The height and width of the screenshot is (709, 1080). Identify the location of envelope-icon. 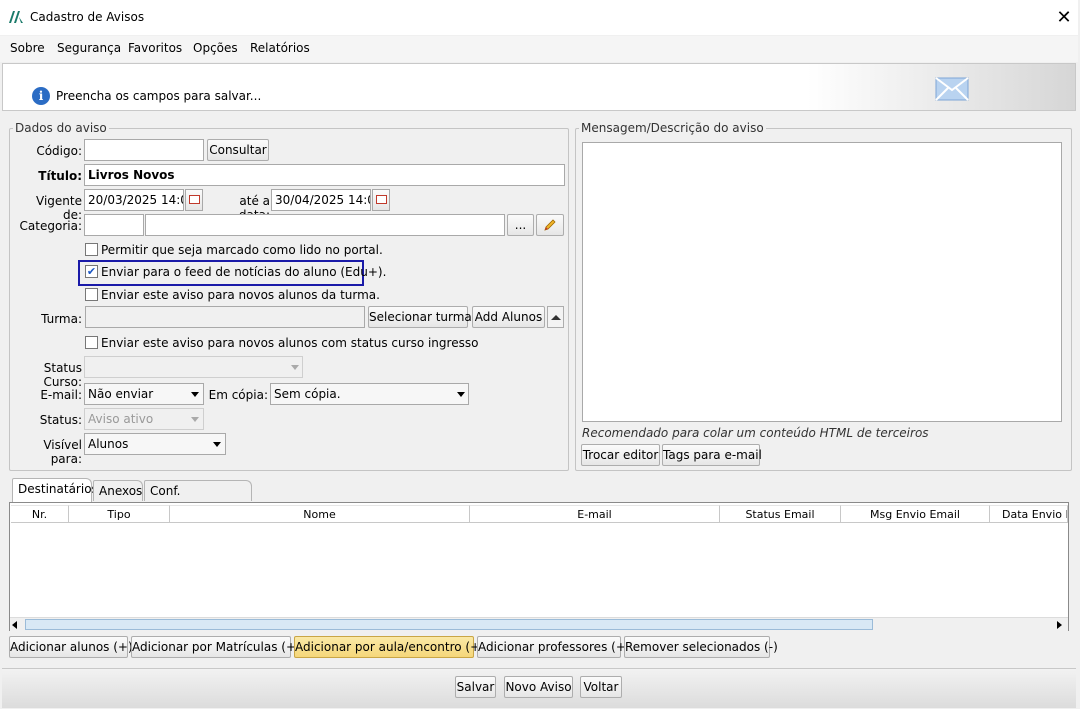
(952, 89).